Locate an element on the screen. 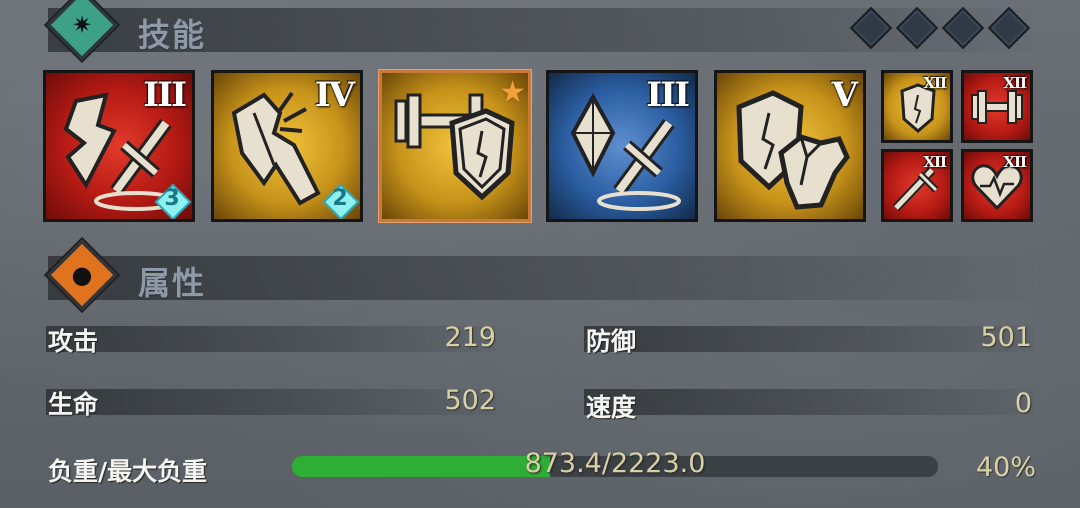 The image size is (1080, 508). skill-slot-1: III 3 is located at coordinates (119, 146).